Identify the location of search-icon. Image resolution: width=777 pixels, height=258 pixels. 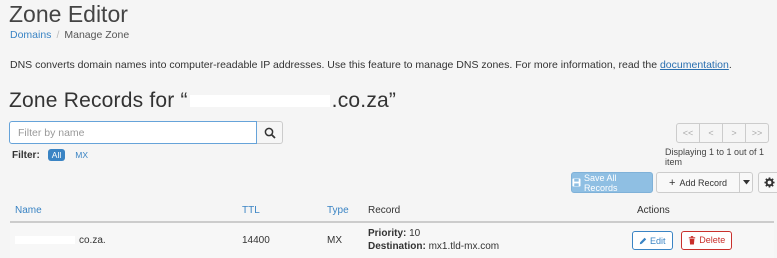
(270, 133).